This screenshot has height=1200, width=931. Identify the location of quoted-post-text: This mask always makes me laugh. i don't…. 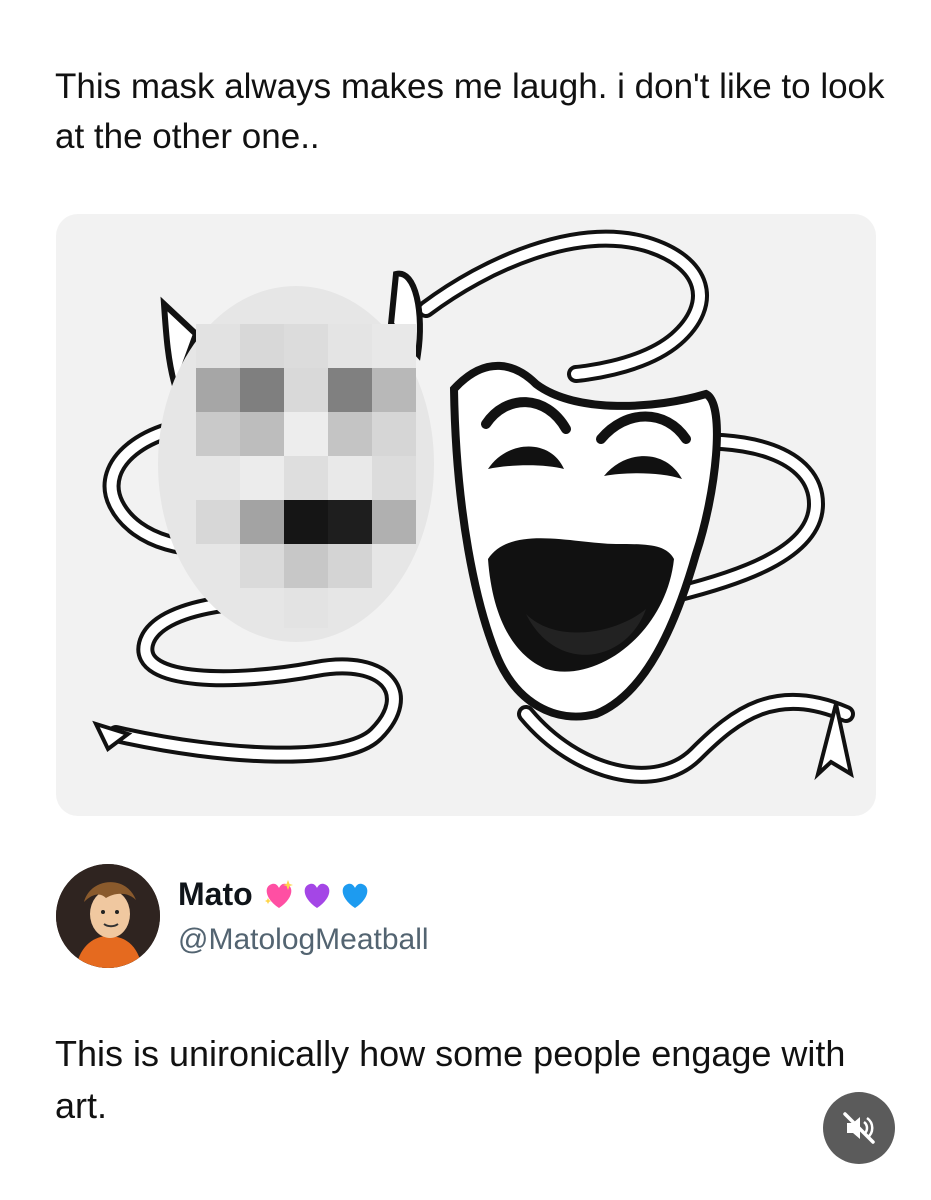
(470, 111).